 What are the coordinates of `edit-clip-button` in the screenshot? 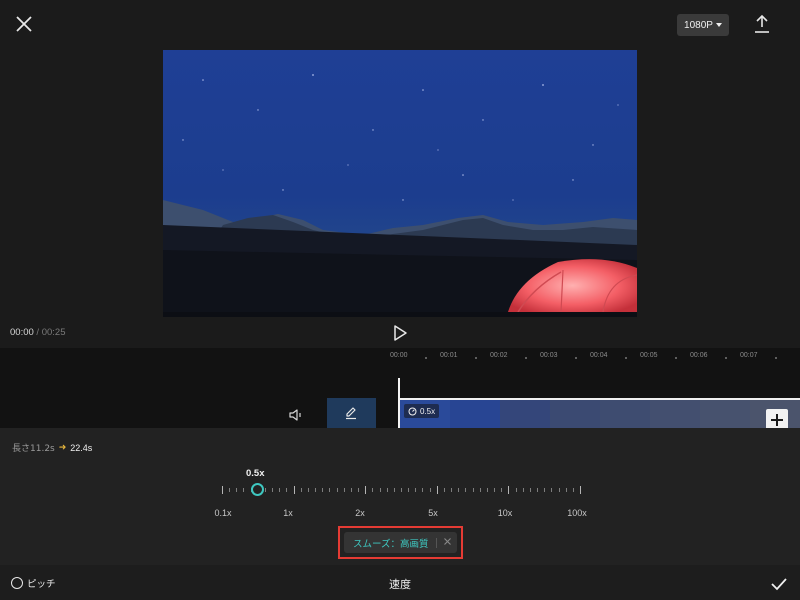 It's located at (351, 413).